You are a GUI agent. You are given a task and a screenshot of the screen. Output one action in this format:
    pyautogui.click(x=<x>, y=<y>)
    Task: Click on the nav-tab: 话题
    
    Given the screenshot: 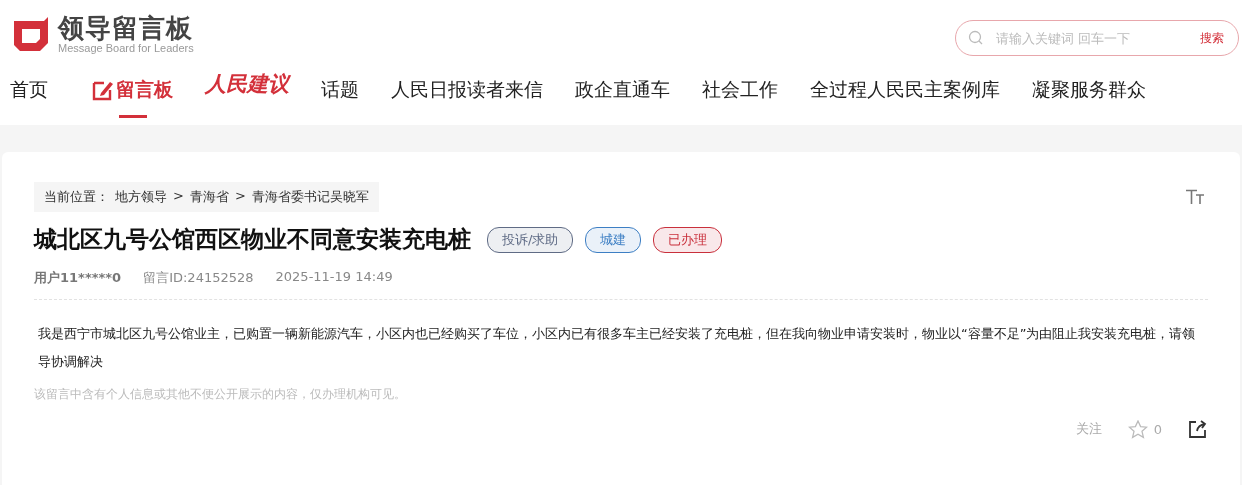 What is the action you would take?
    pyautogui.click(x=340, y=95)
    